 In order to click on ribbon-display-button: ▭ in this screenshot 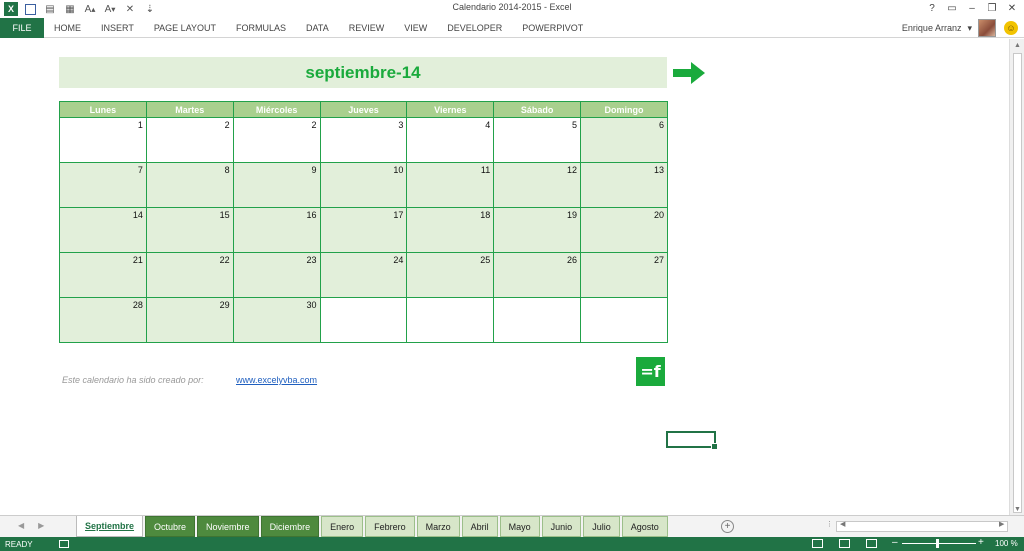, I will do `click(952, 8)`.